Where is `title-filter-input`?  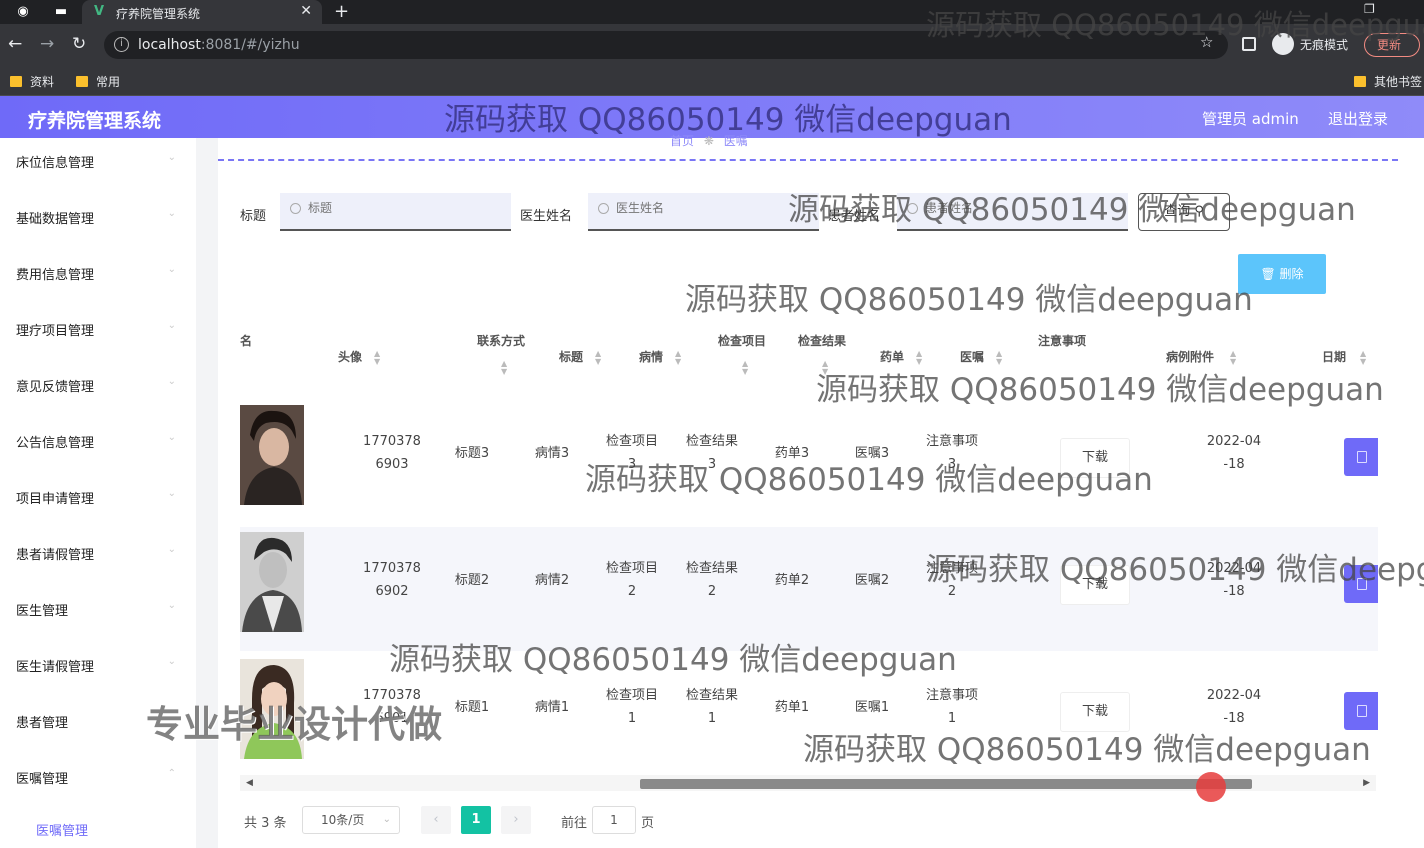
title-filter-input is located at coordinates (403, 208).